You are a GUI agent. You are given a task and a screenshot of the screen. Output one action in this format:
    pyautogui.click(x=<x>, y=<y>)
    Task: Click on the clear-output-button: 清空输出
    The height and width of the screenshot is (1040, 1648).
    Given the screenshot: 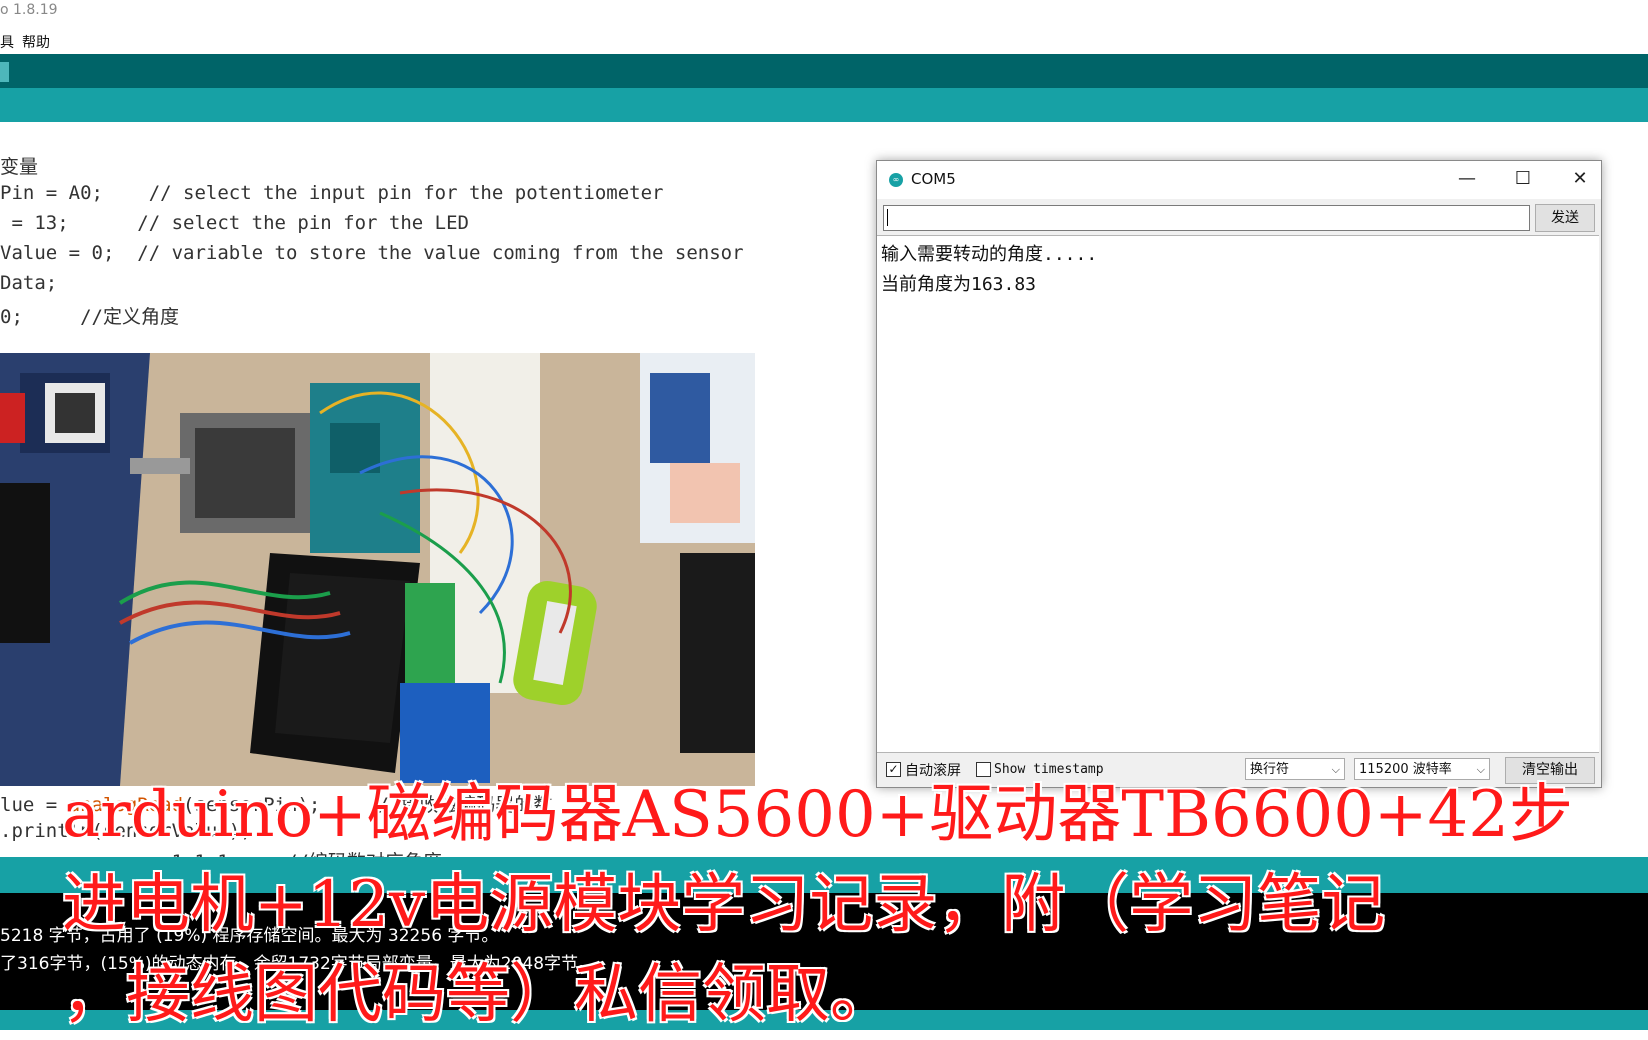 What is the action you would take?
    pyautogui.click(x=1550, y=770)
    